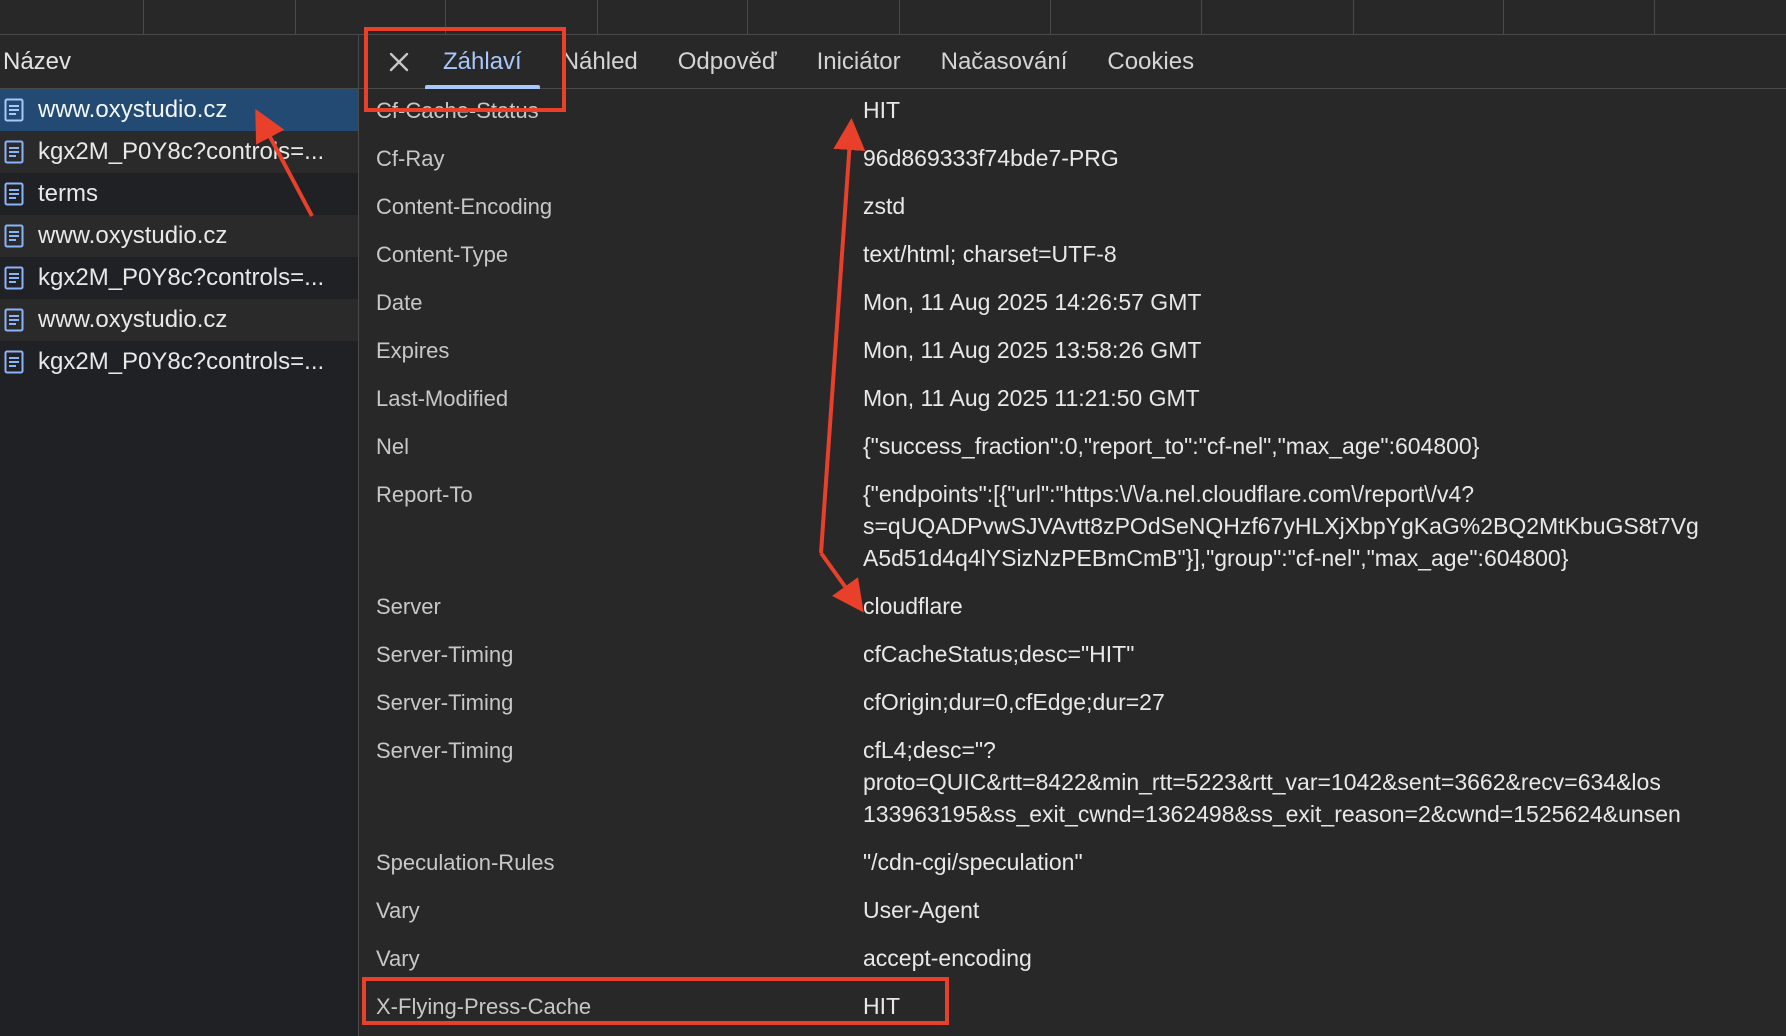 This screenshot has width=1786, height=1036. I want to click on header-row: Content-Encoding zstd, so click(1072, 209).